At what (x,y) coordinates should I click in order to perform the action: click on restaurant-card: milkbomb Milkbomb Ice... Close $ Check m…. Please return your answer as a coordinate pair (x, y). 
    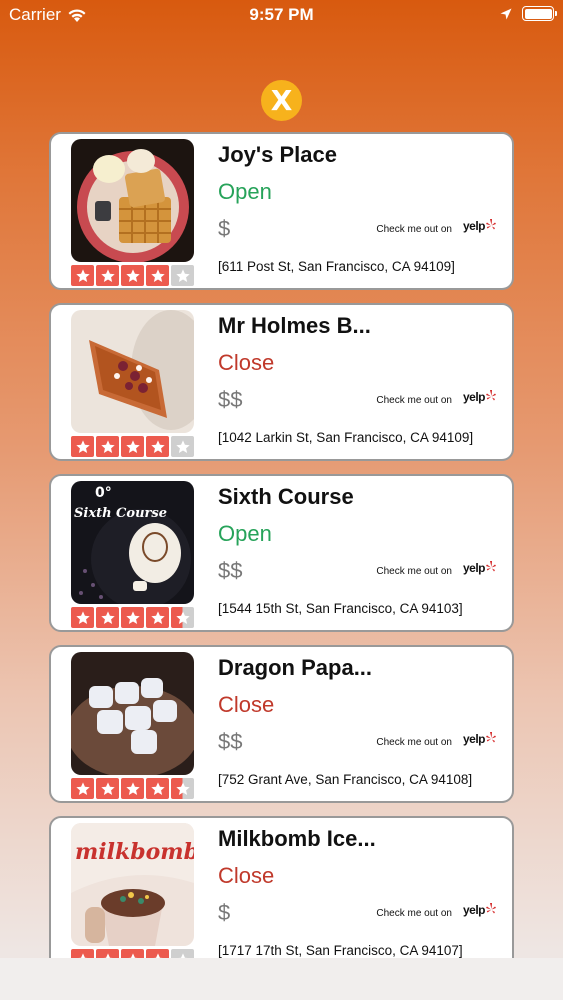
    Looking at the image, I should click on (281, 887).